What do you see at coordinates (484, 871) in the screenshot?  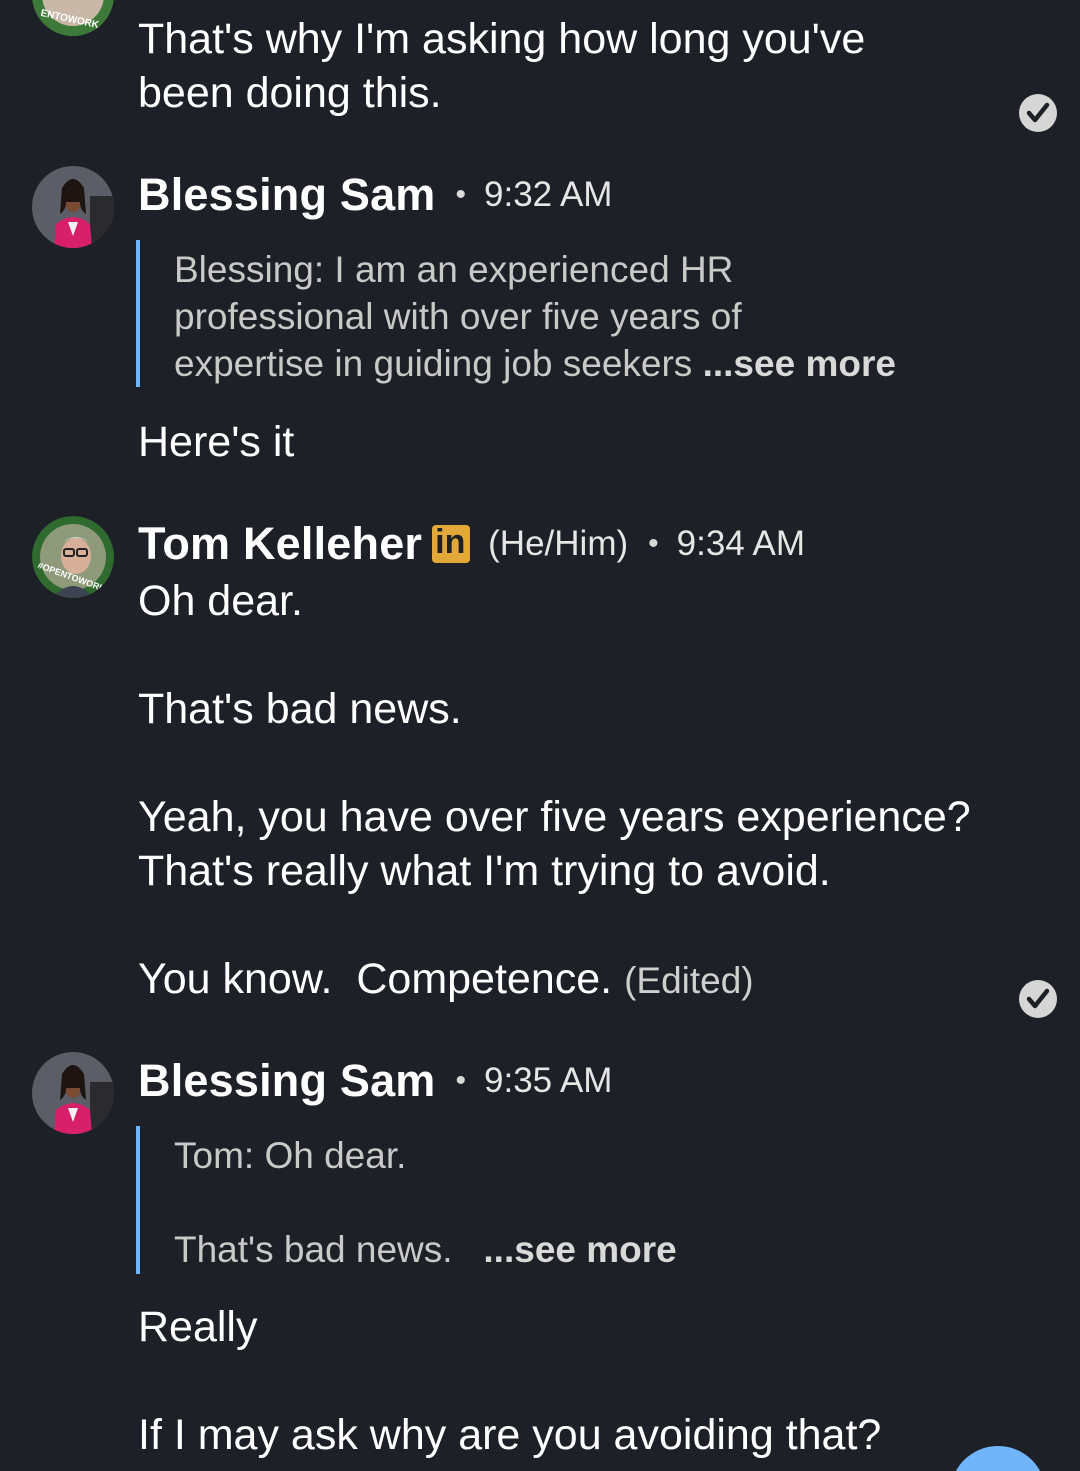 I see `message-line: That's really what I'm trying to avoid.` at bounding box center [484, 871].